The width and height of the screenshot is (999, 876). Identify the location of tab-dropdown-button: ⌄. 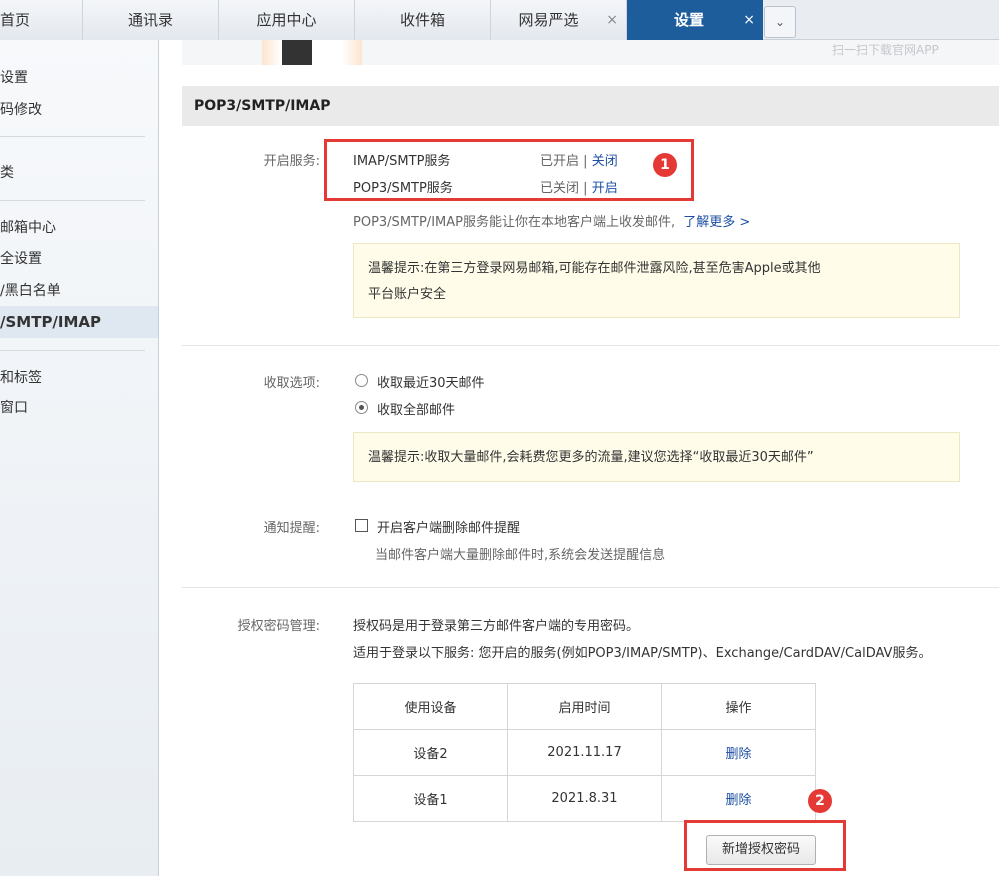
(780, 22).